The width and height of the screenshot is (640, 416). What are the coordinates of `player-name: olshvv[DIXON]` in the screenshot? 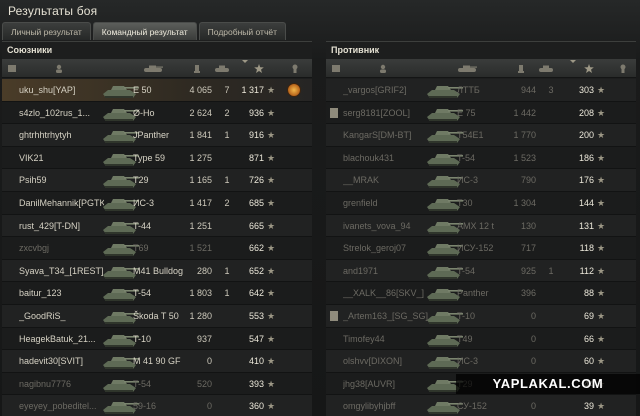 It's located at (388, 361).